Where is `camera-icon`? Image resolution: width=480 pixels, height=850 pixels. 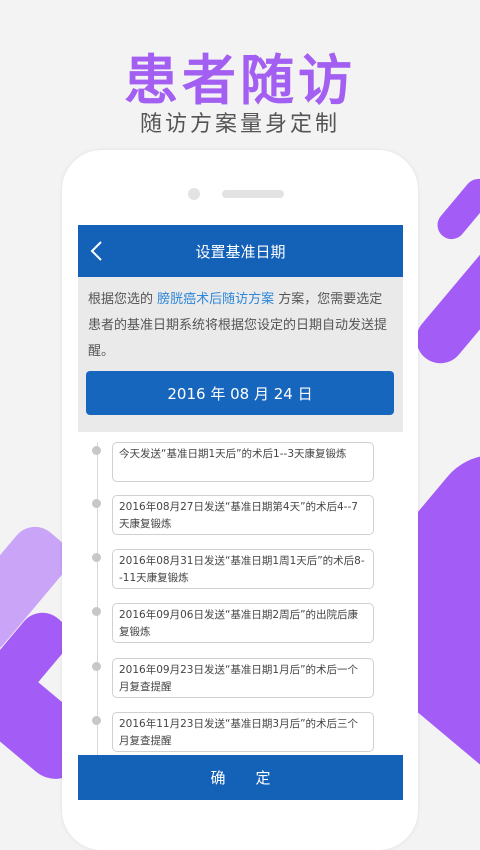
camera-icon is located at coordinates (194, 194).